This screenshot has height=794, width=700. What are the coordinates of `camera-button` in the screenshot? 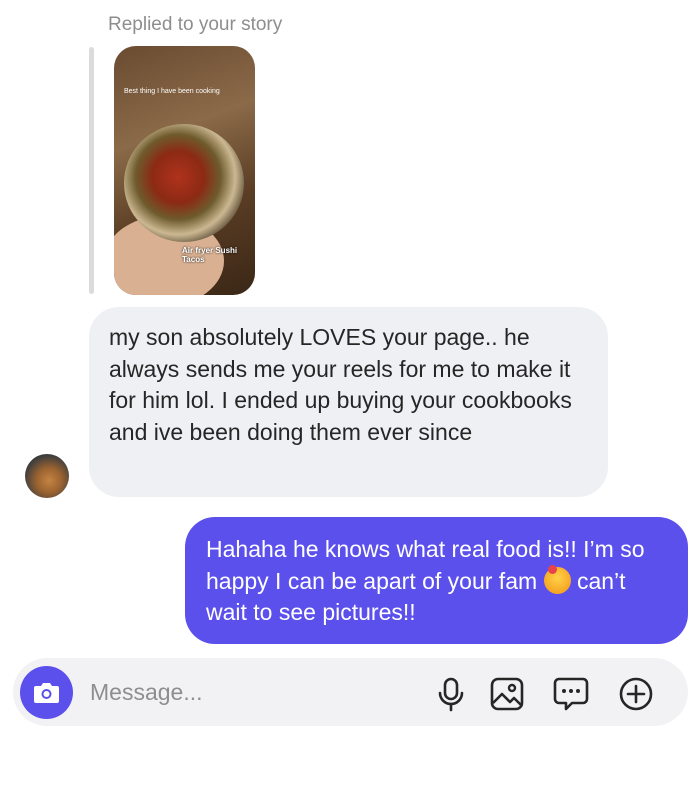 It's located at (46, 692).